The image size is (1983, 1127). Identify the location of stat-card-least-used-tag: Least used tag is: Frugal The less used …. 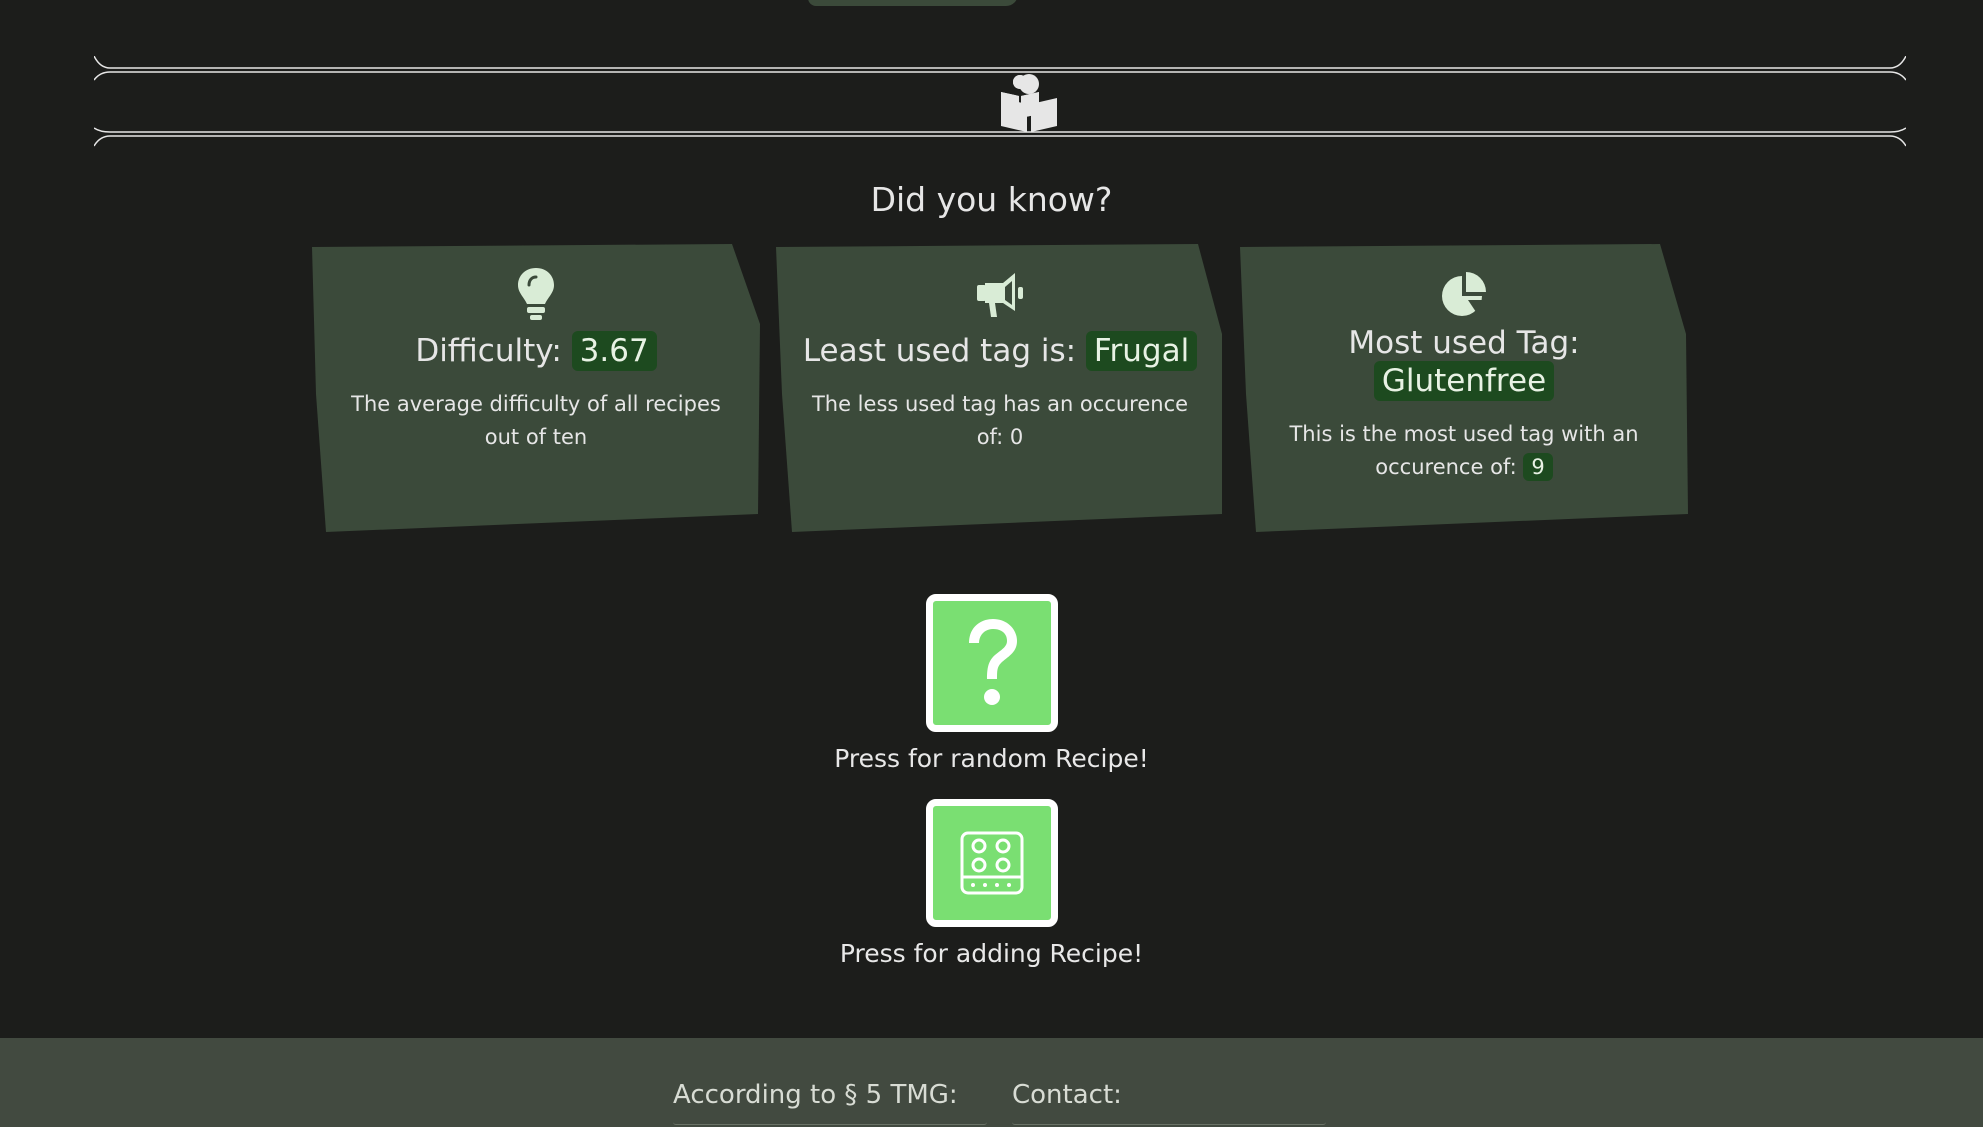
(999, 388).